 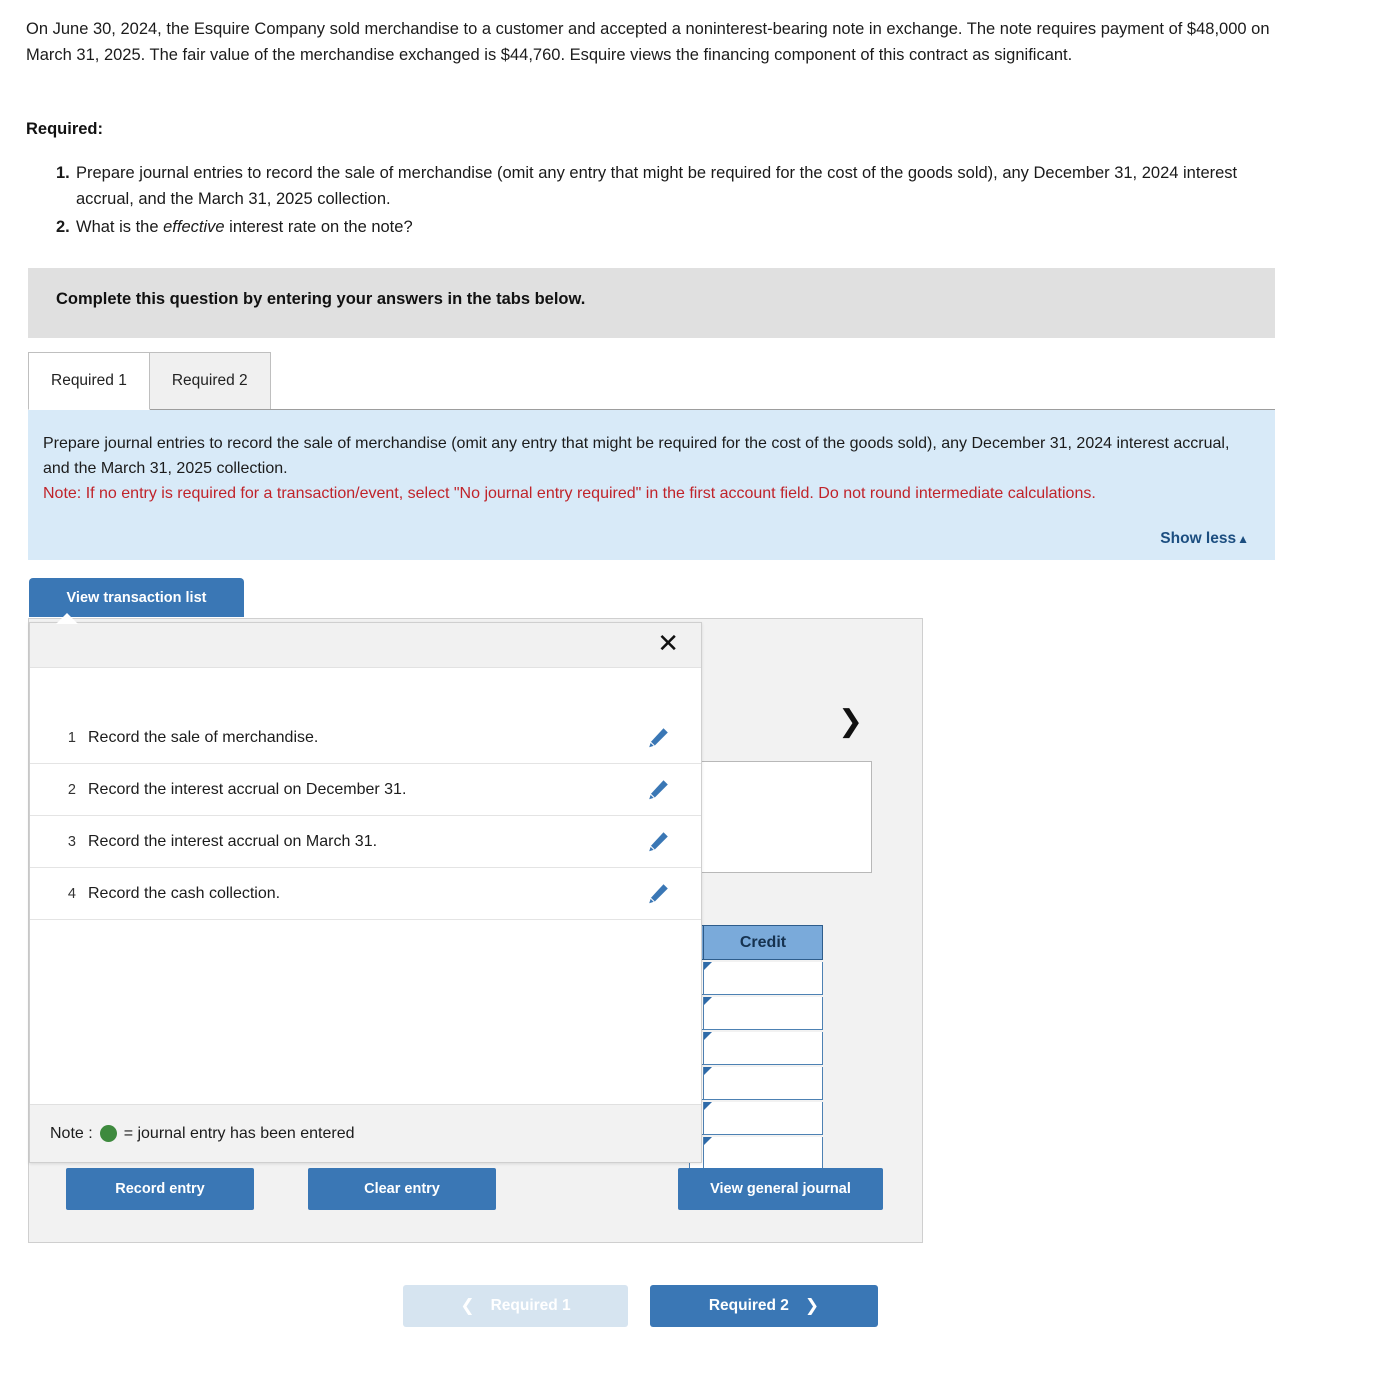 What do you see at coordinates (850, 722) in the screenshot?
I see `next-entry-chevron-icon: ❯` at bounding box center [850, 722].